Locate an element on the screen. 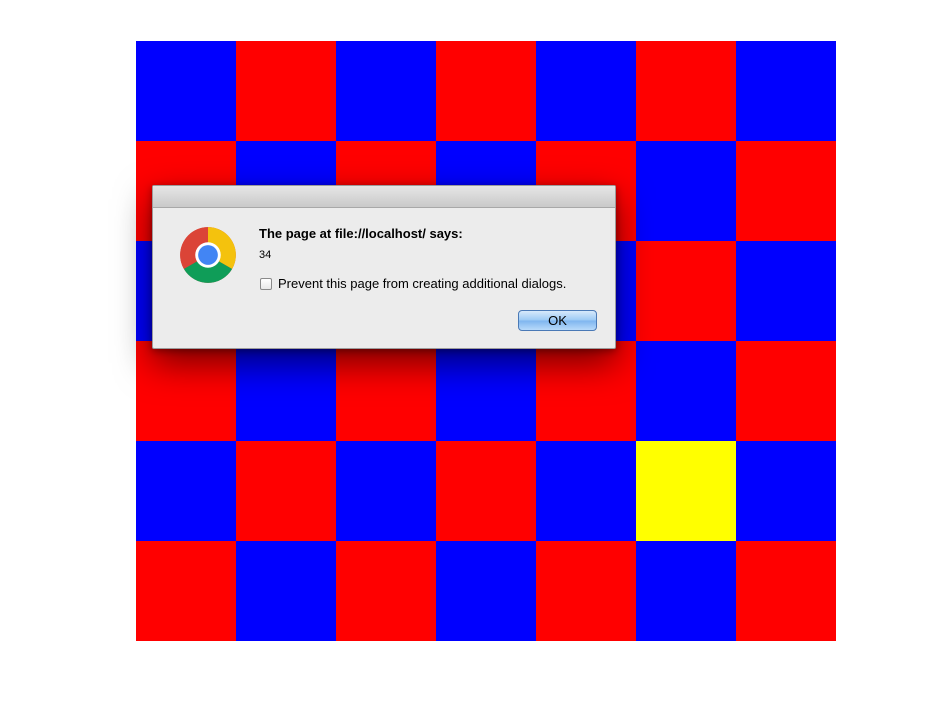 Image resolution: width=948 pixels, height=724 pixels. dialog-title: The page at file://localhost/ says: is located at coordinates (361, 233).